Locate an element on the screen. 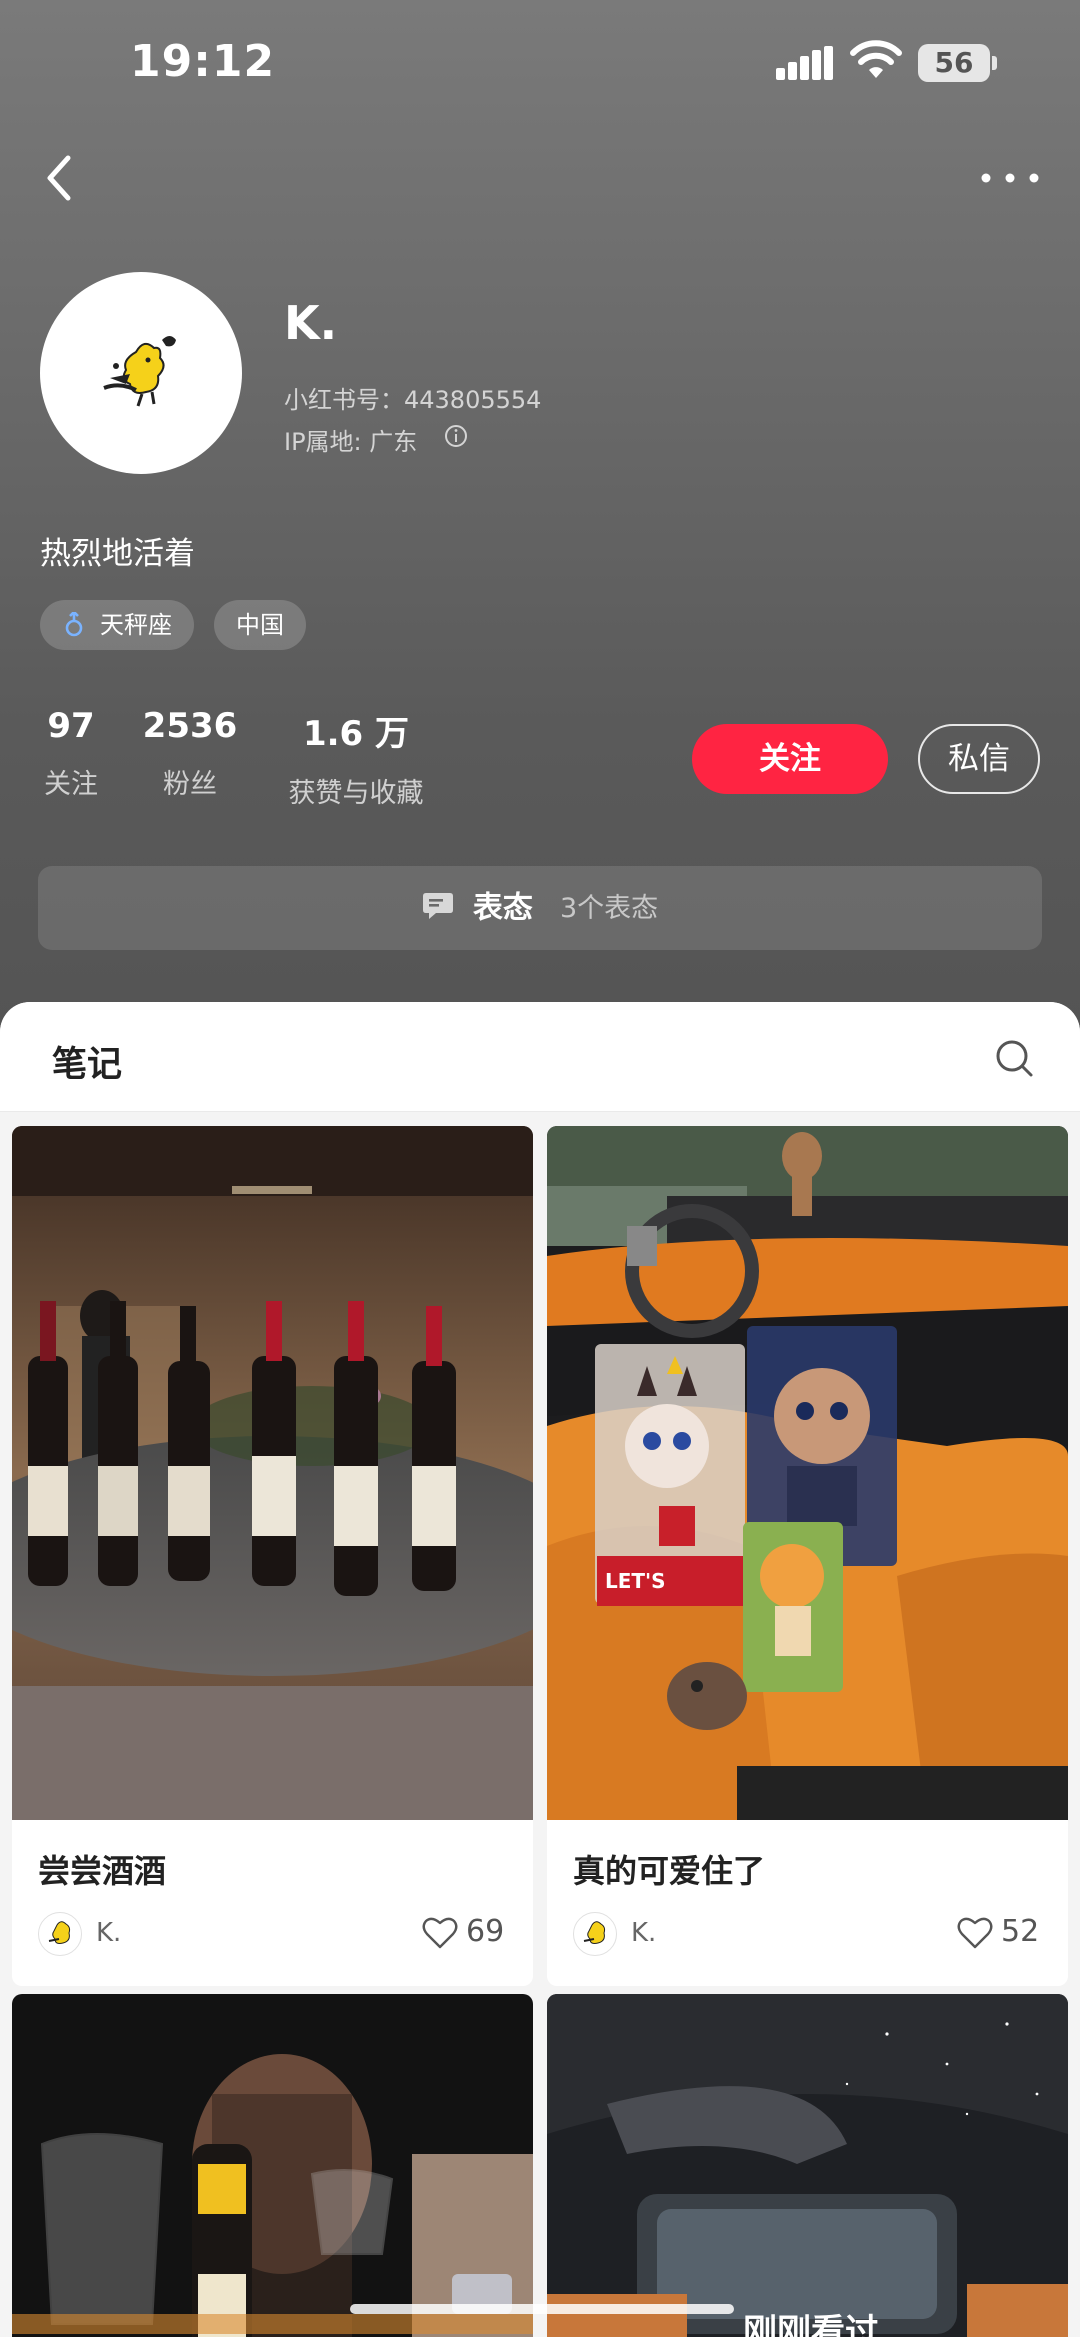 This screenshot has height=2337, width=1080. cellular-signal-icon is located at coordinates (804, 63).